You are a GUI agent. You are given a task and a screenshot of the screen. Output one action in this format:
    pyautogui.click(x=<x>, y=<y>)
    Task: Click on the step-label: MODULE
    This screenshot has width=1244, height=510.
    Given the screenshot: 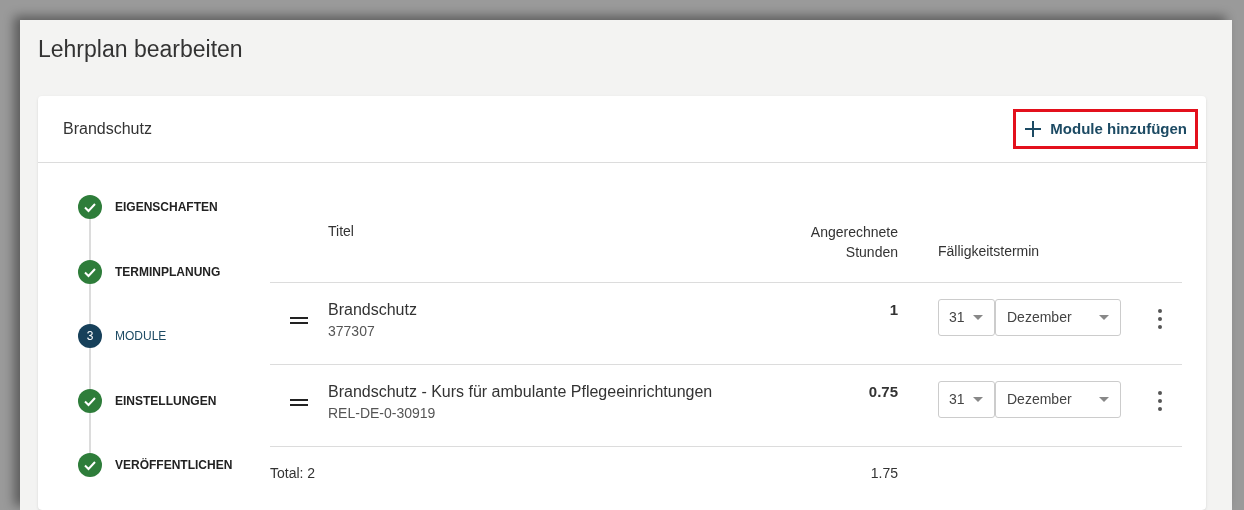 What is the action you would take?
    pyautogui.click(x=141, y=336)
    